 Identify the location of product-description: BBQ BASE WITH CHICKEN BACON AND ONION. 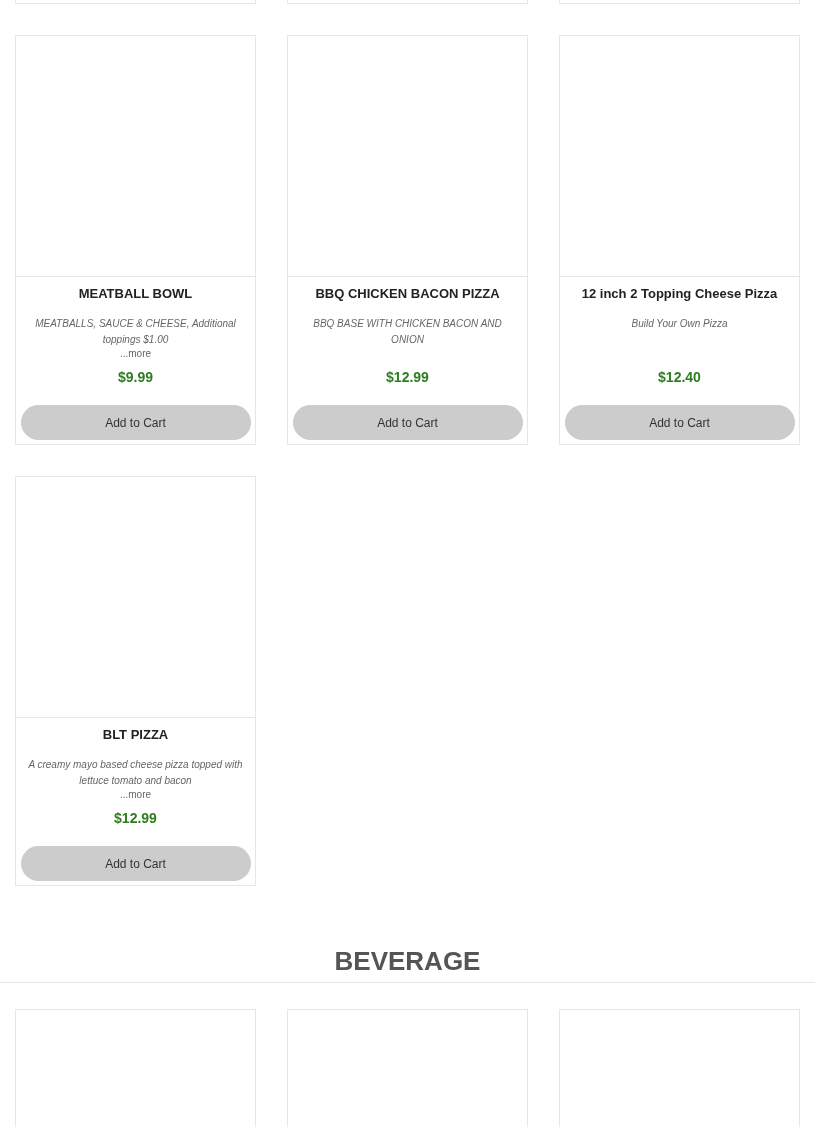
(407, 332).